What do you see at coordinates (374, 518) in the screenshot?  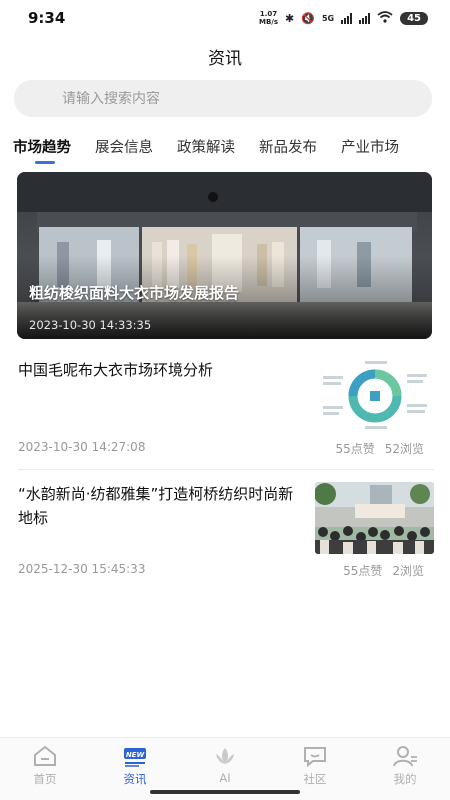 I see `crowd-event-photo-thumbnail` at bounding box center [374, 518].